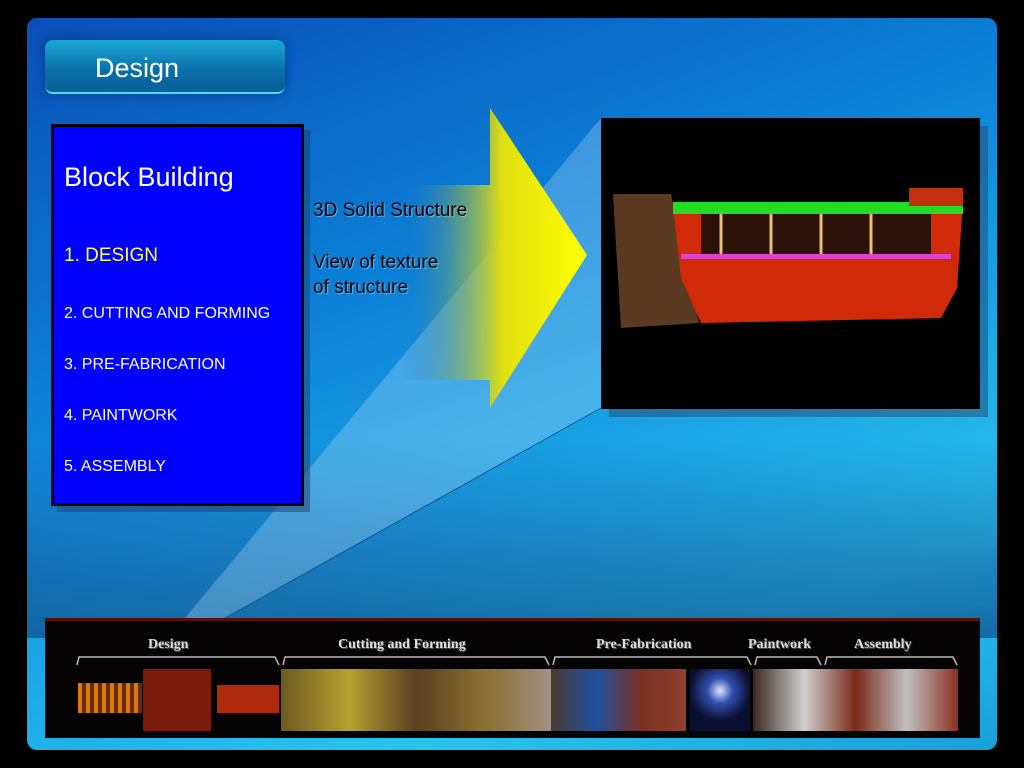 The image size is (1024, 768). What do you see at coordinates (115, 467) in the screenshot?
I see `menu-item-assembly: 5. ASSEMBLY` at bounding box center [115, 467].